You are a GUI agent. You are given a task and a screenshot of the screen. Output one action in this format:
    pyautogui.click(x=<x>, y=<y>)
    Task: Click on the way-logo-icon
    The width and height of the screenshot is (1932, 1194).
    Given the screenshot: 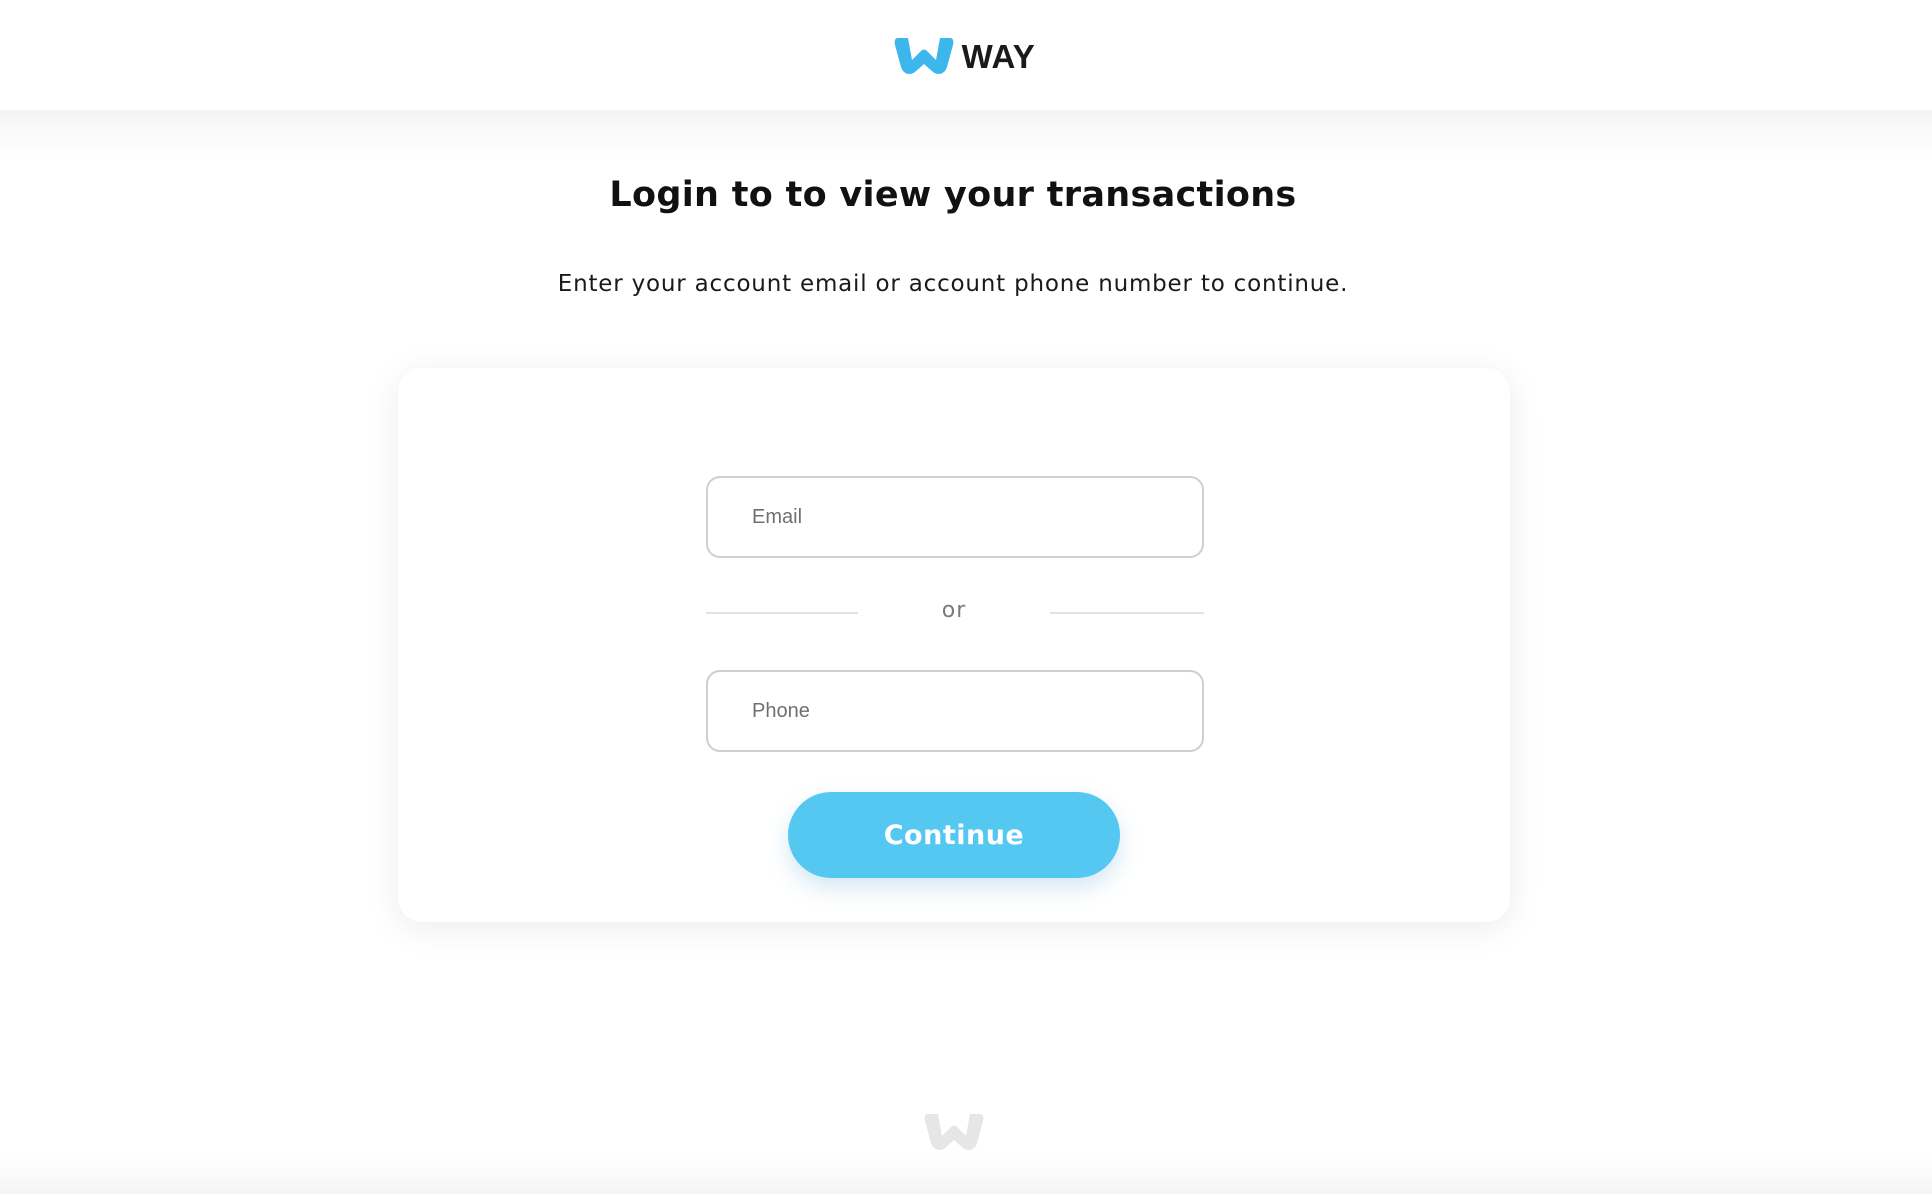 What is the action you would take?
    pyautogui.click(x=924, y=56)
    